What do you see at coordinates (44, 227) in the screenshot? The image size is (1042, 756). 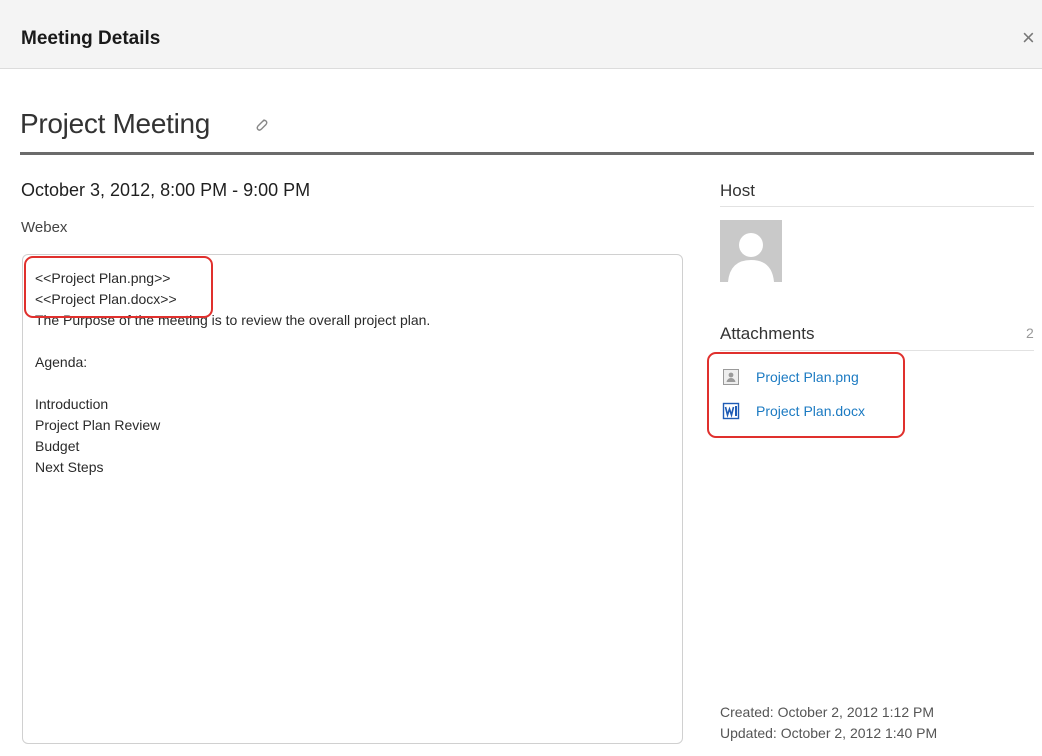 I see `meeting-location: Webex` at bounding box center [44, 227].